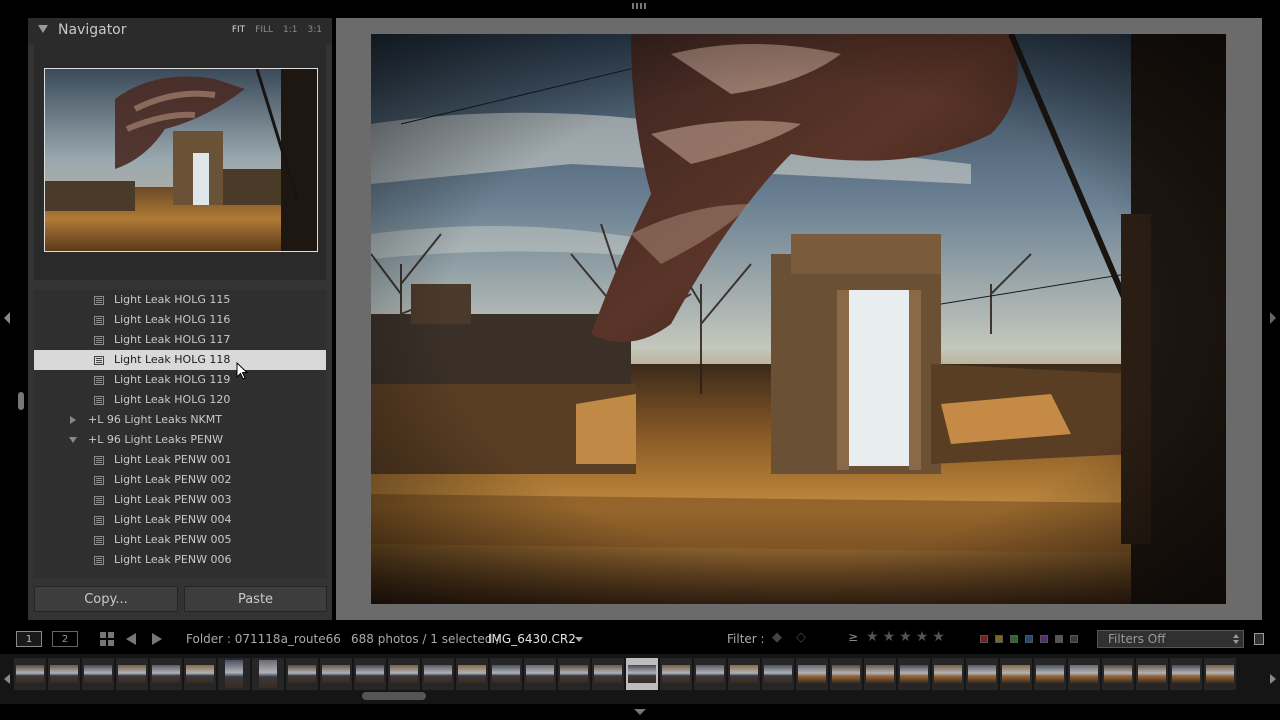 This screenshot has height=720, width=1280. Describe the element at coordinates (639, 6) in the screenshot. I see `top-panel-toggle` at that location.